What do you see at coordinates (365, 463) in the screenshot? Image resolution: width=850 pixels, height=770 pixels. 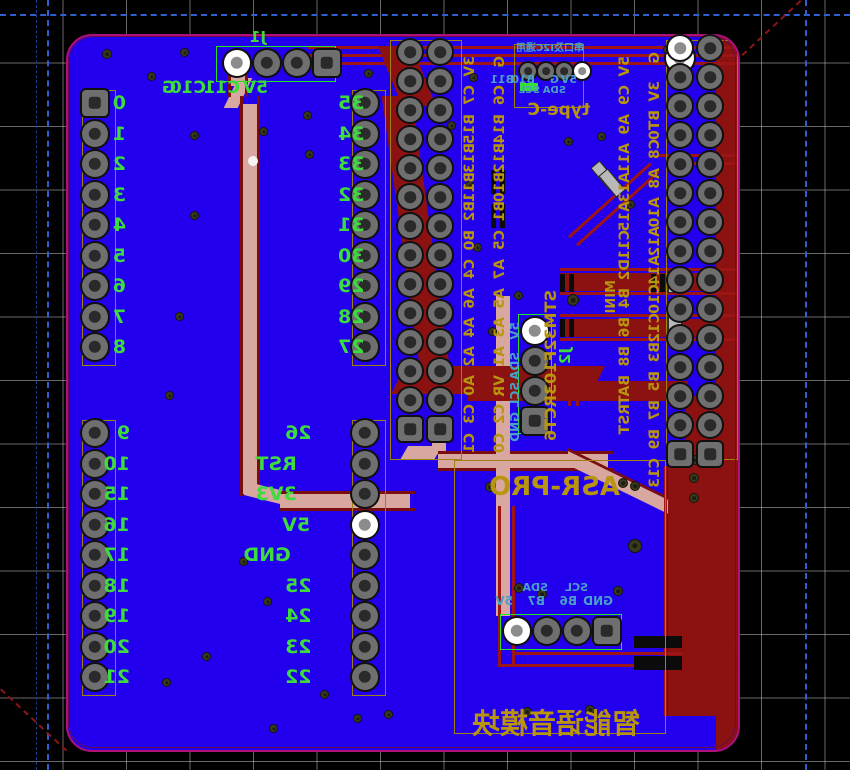 I see `pad-mid-bottom-RST` at bounding box center [365, 463].